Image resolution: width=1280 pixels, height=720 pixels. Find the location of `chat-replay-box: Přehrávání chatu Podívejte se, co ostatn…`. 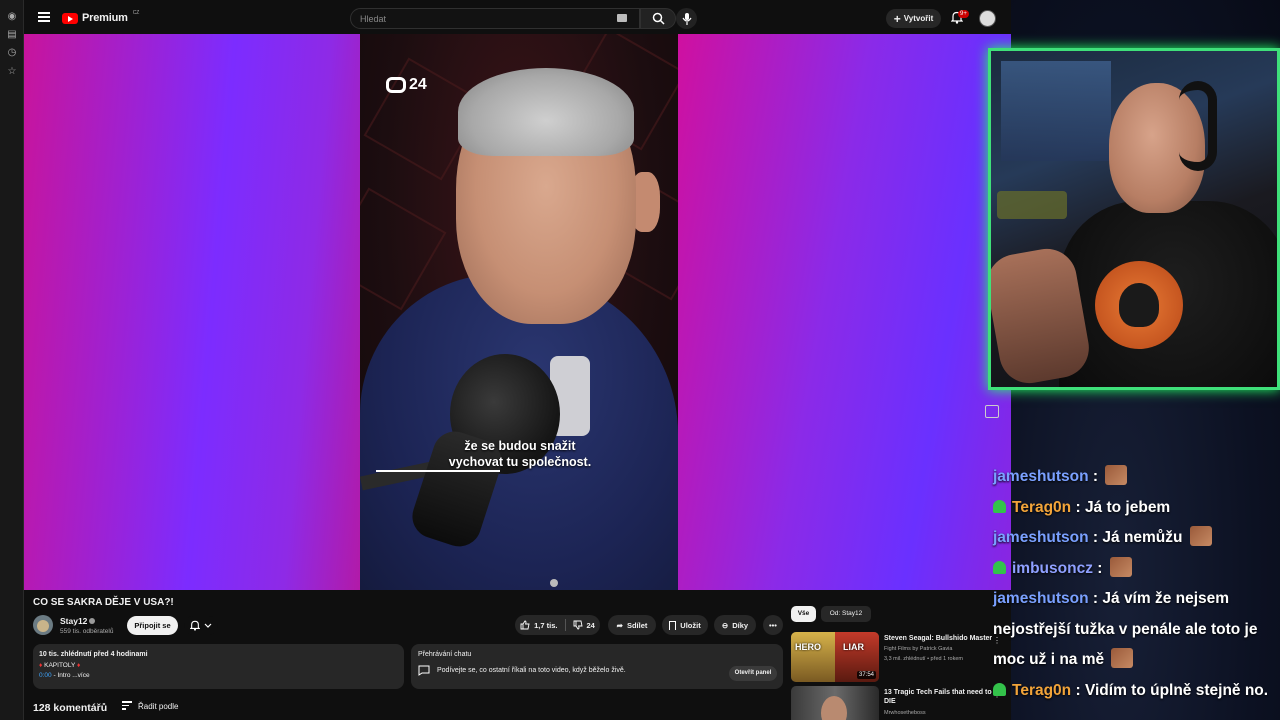

chat-replay-box: Přehrávání chatu Podívejte se, co ostatn… is located at coordinates (597, 666).